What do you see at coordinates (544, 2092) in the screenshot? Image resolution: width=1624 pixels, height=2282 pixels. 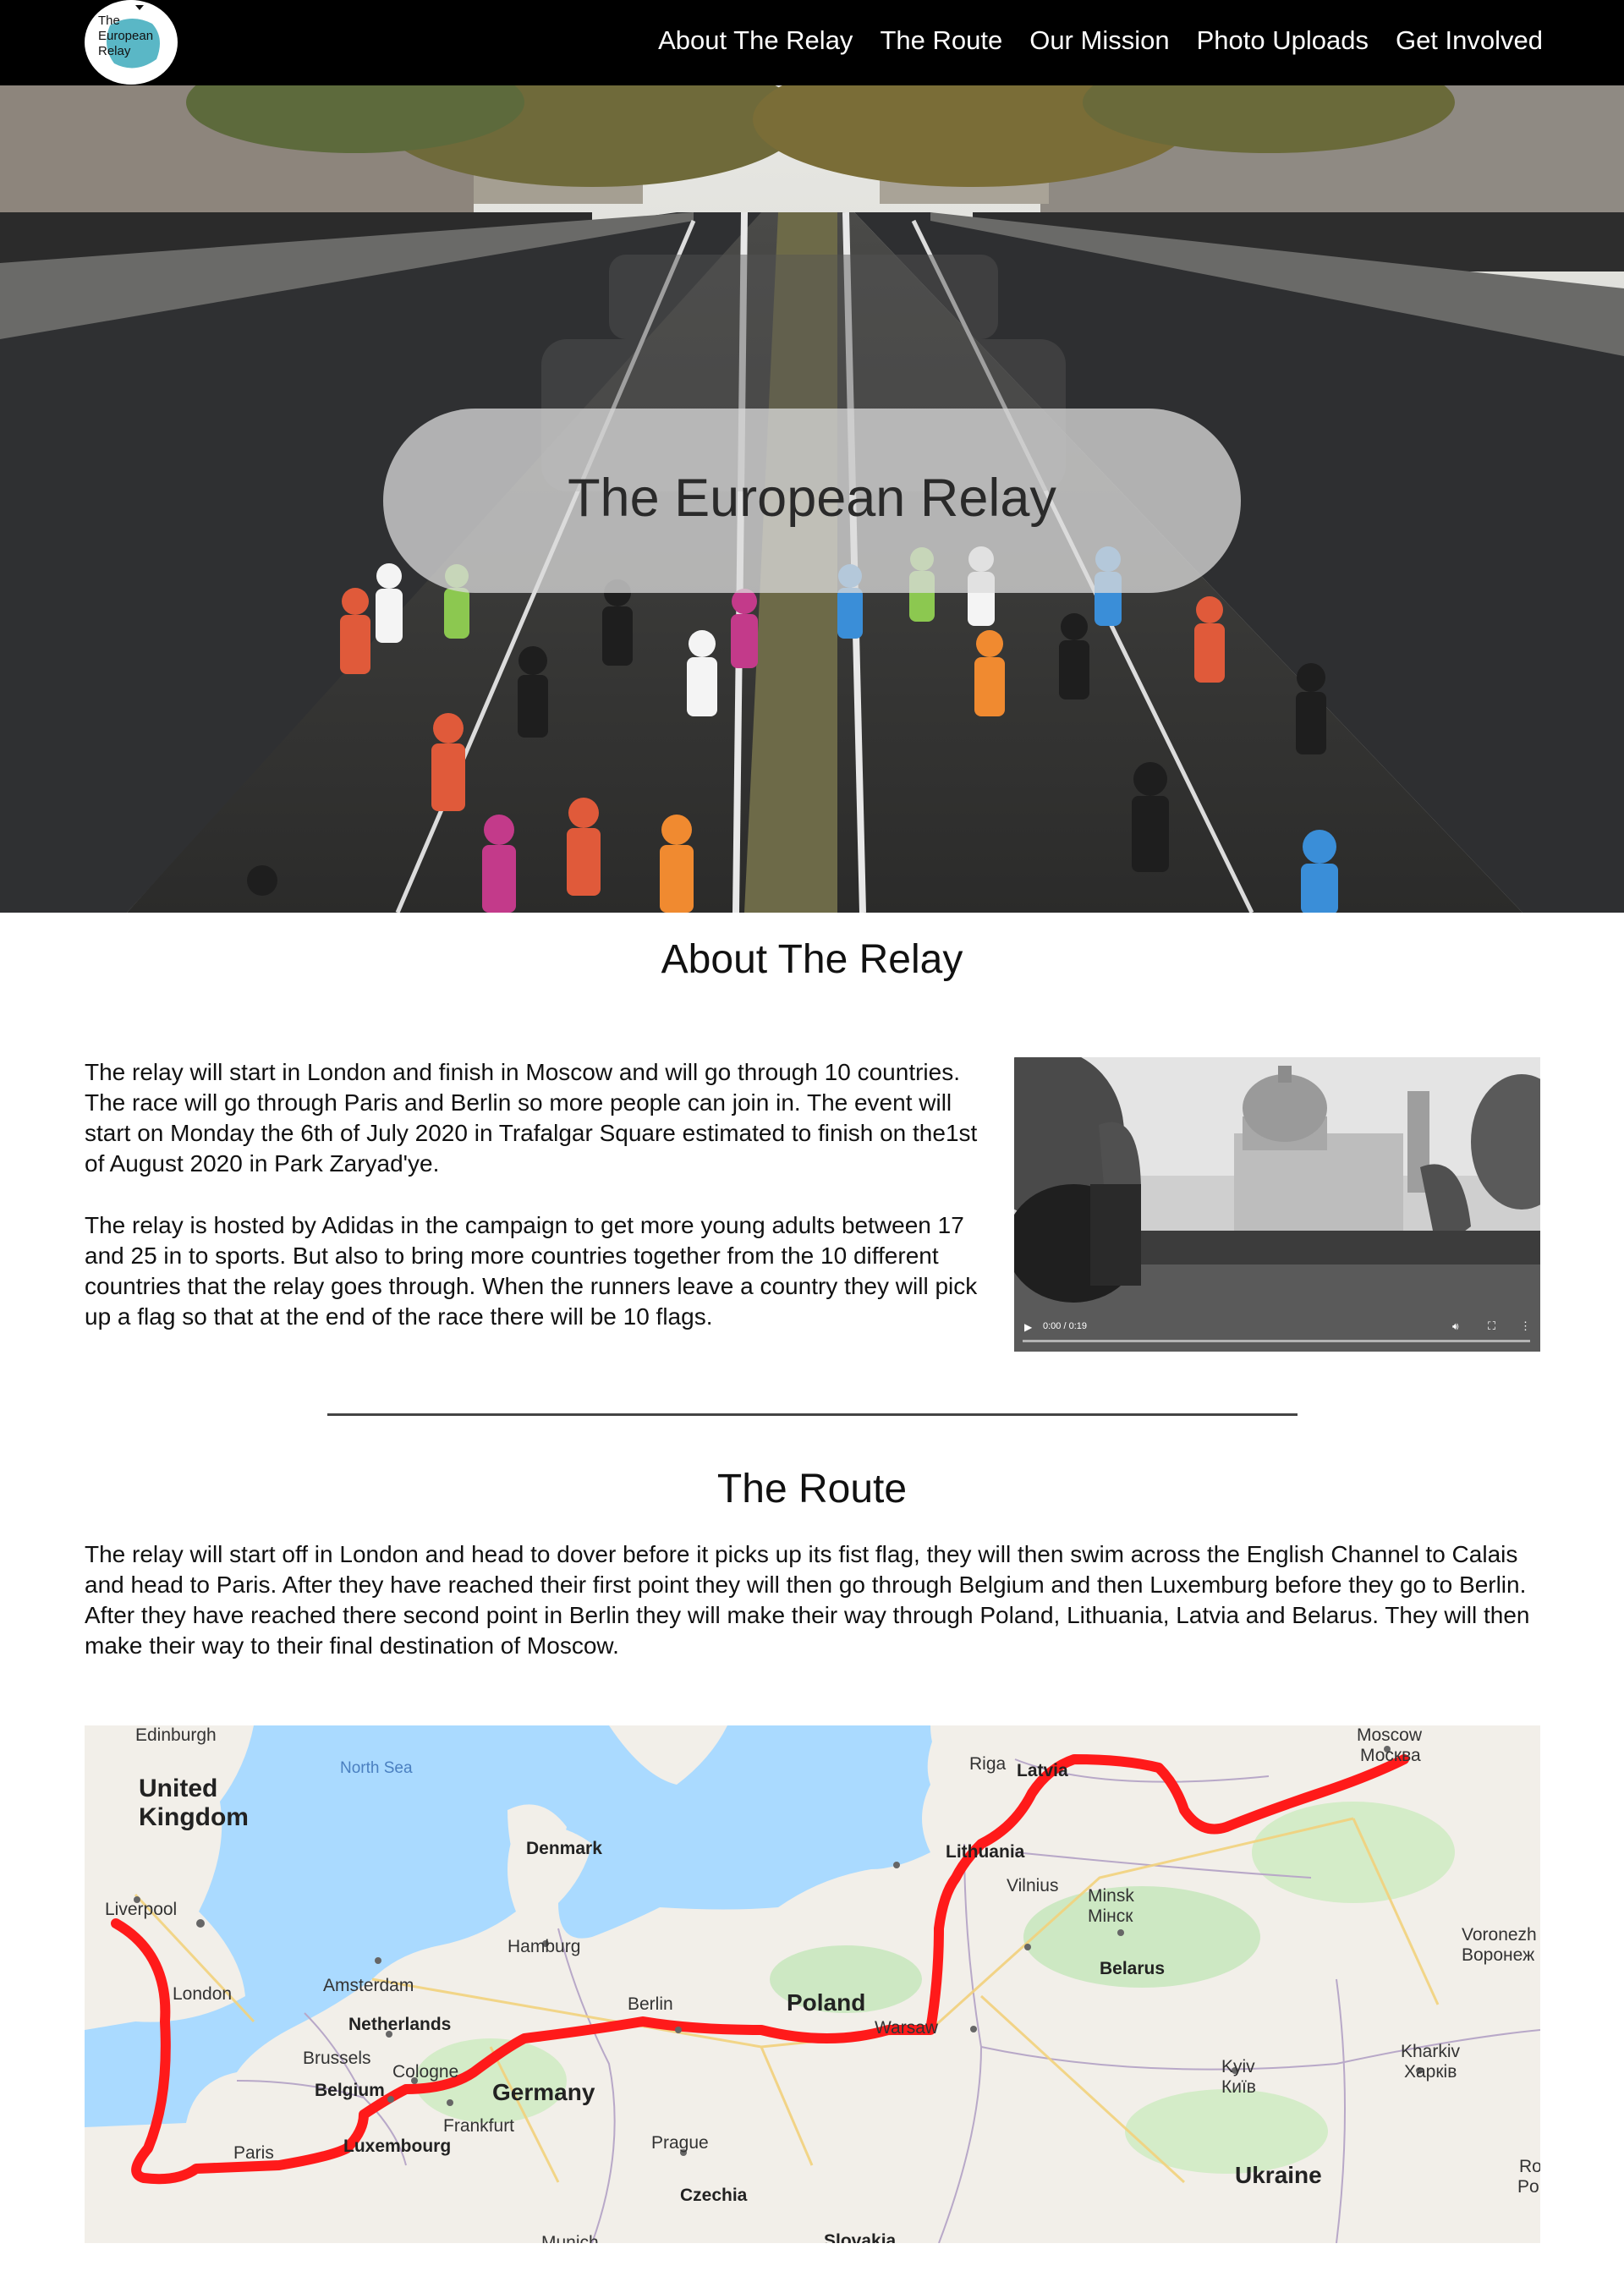 I see `map-label-germany: Germany` at bounding box center [544, 2092].